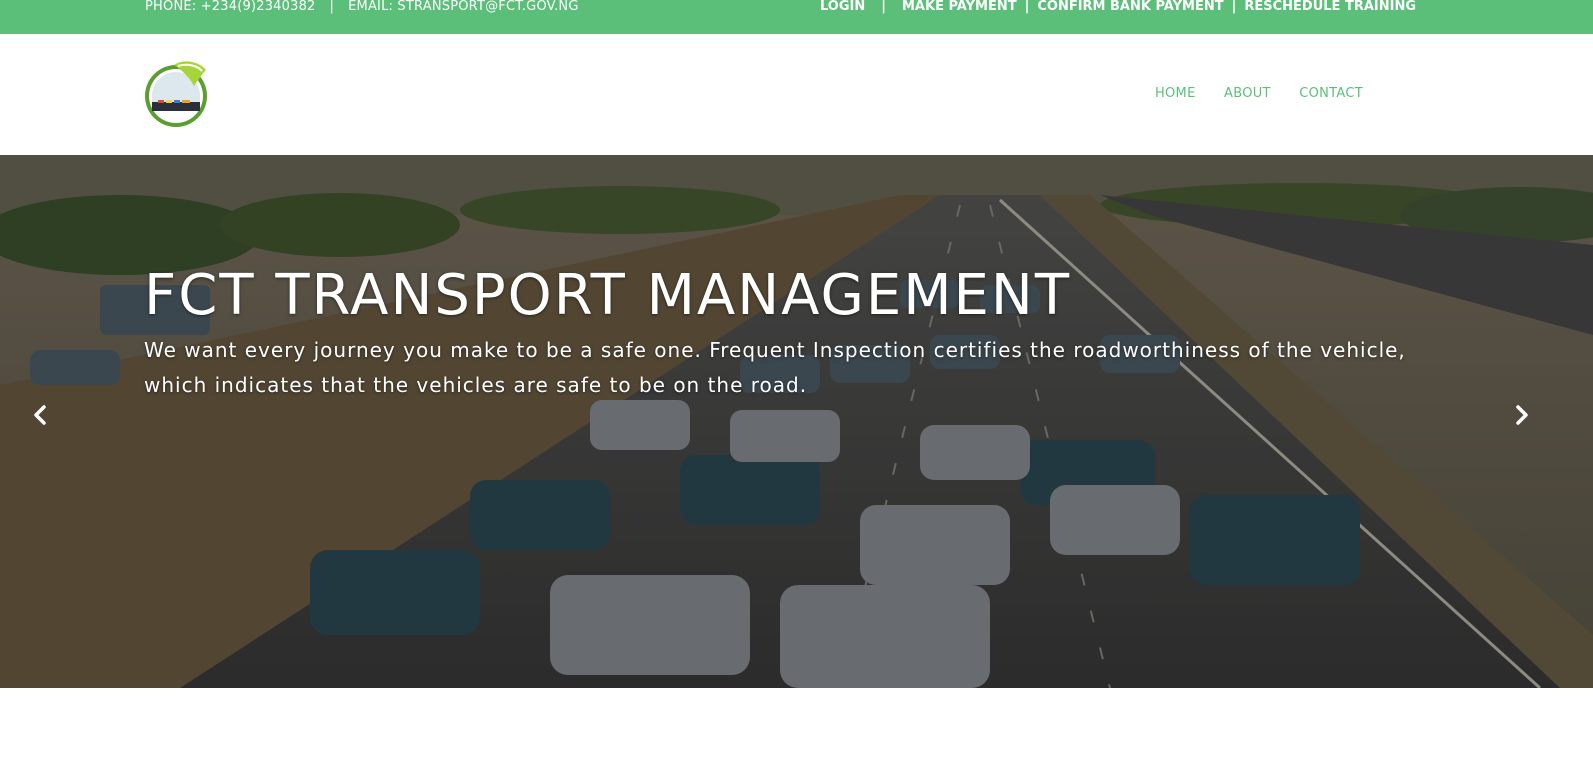  I want to click on nav-contact: CONTACT, so click(1331, 93).